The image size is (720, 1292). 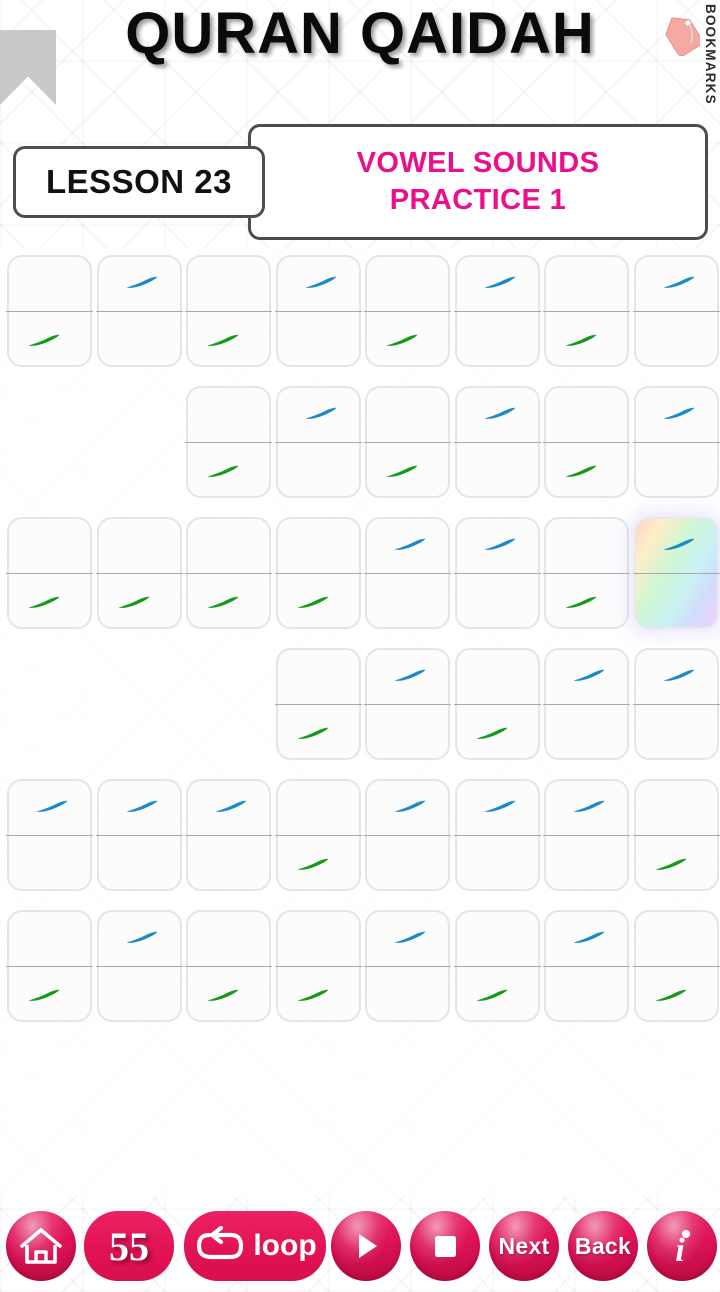 I want to click on bottom-toolbar: 55 loop Next Back i, so click(x=360, y=1246).